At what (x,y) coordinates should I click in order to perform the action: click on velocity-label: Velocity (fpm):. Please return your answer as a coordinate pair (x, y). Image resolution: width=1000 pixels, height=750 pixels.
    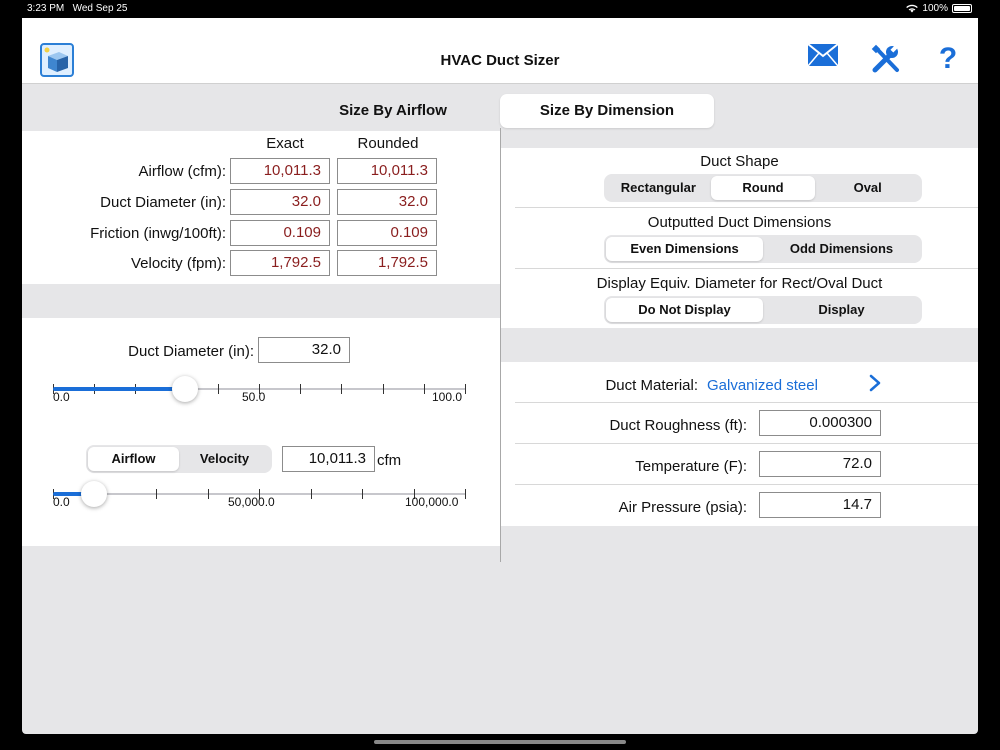
    Looking at the image, I should click on (178, 263).